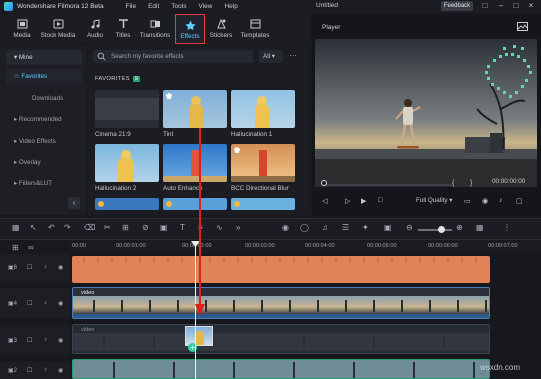  What do you see at coordinates (367, 228) in the screenshot?
I see `ai-icon: ✦` at bounding box center [367, 228].